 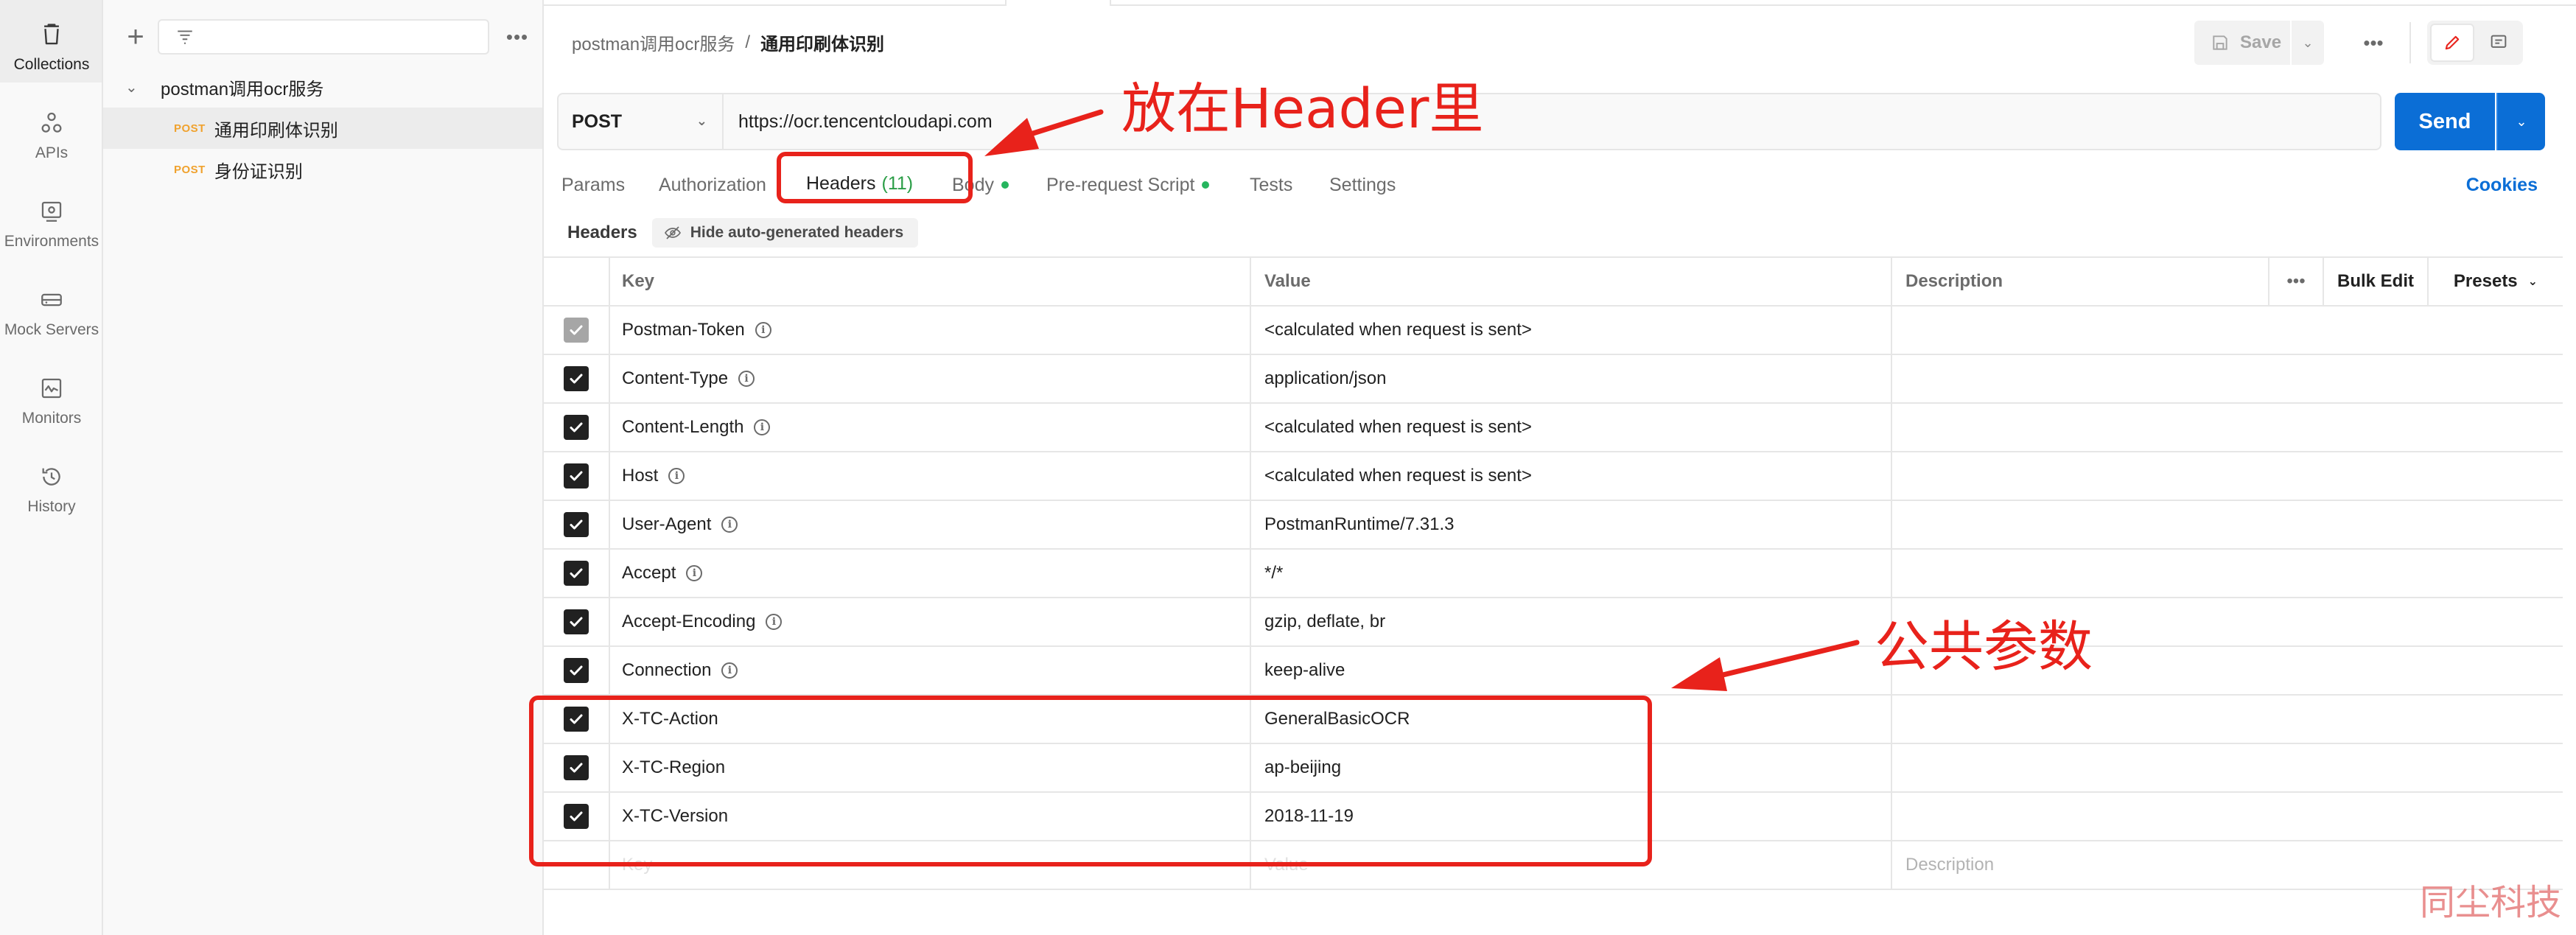 What do you see at coordinates (930, 476) in the screenshot?
I see `header-key-cell: Host i` at bounding box center [930, 476].